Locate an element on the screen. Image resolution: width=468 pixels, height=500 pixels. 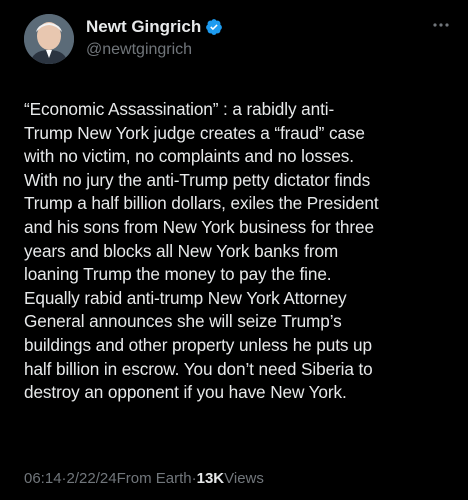
tweet-source: From Earth is located at coordinates (154, 478).